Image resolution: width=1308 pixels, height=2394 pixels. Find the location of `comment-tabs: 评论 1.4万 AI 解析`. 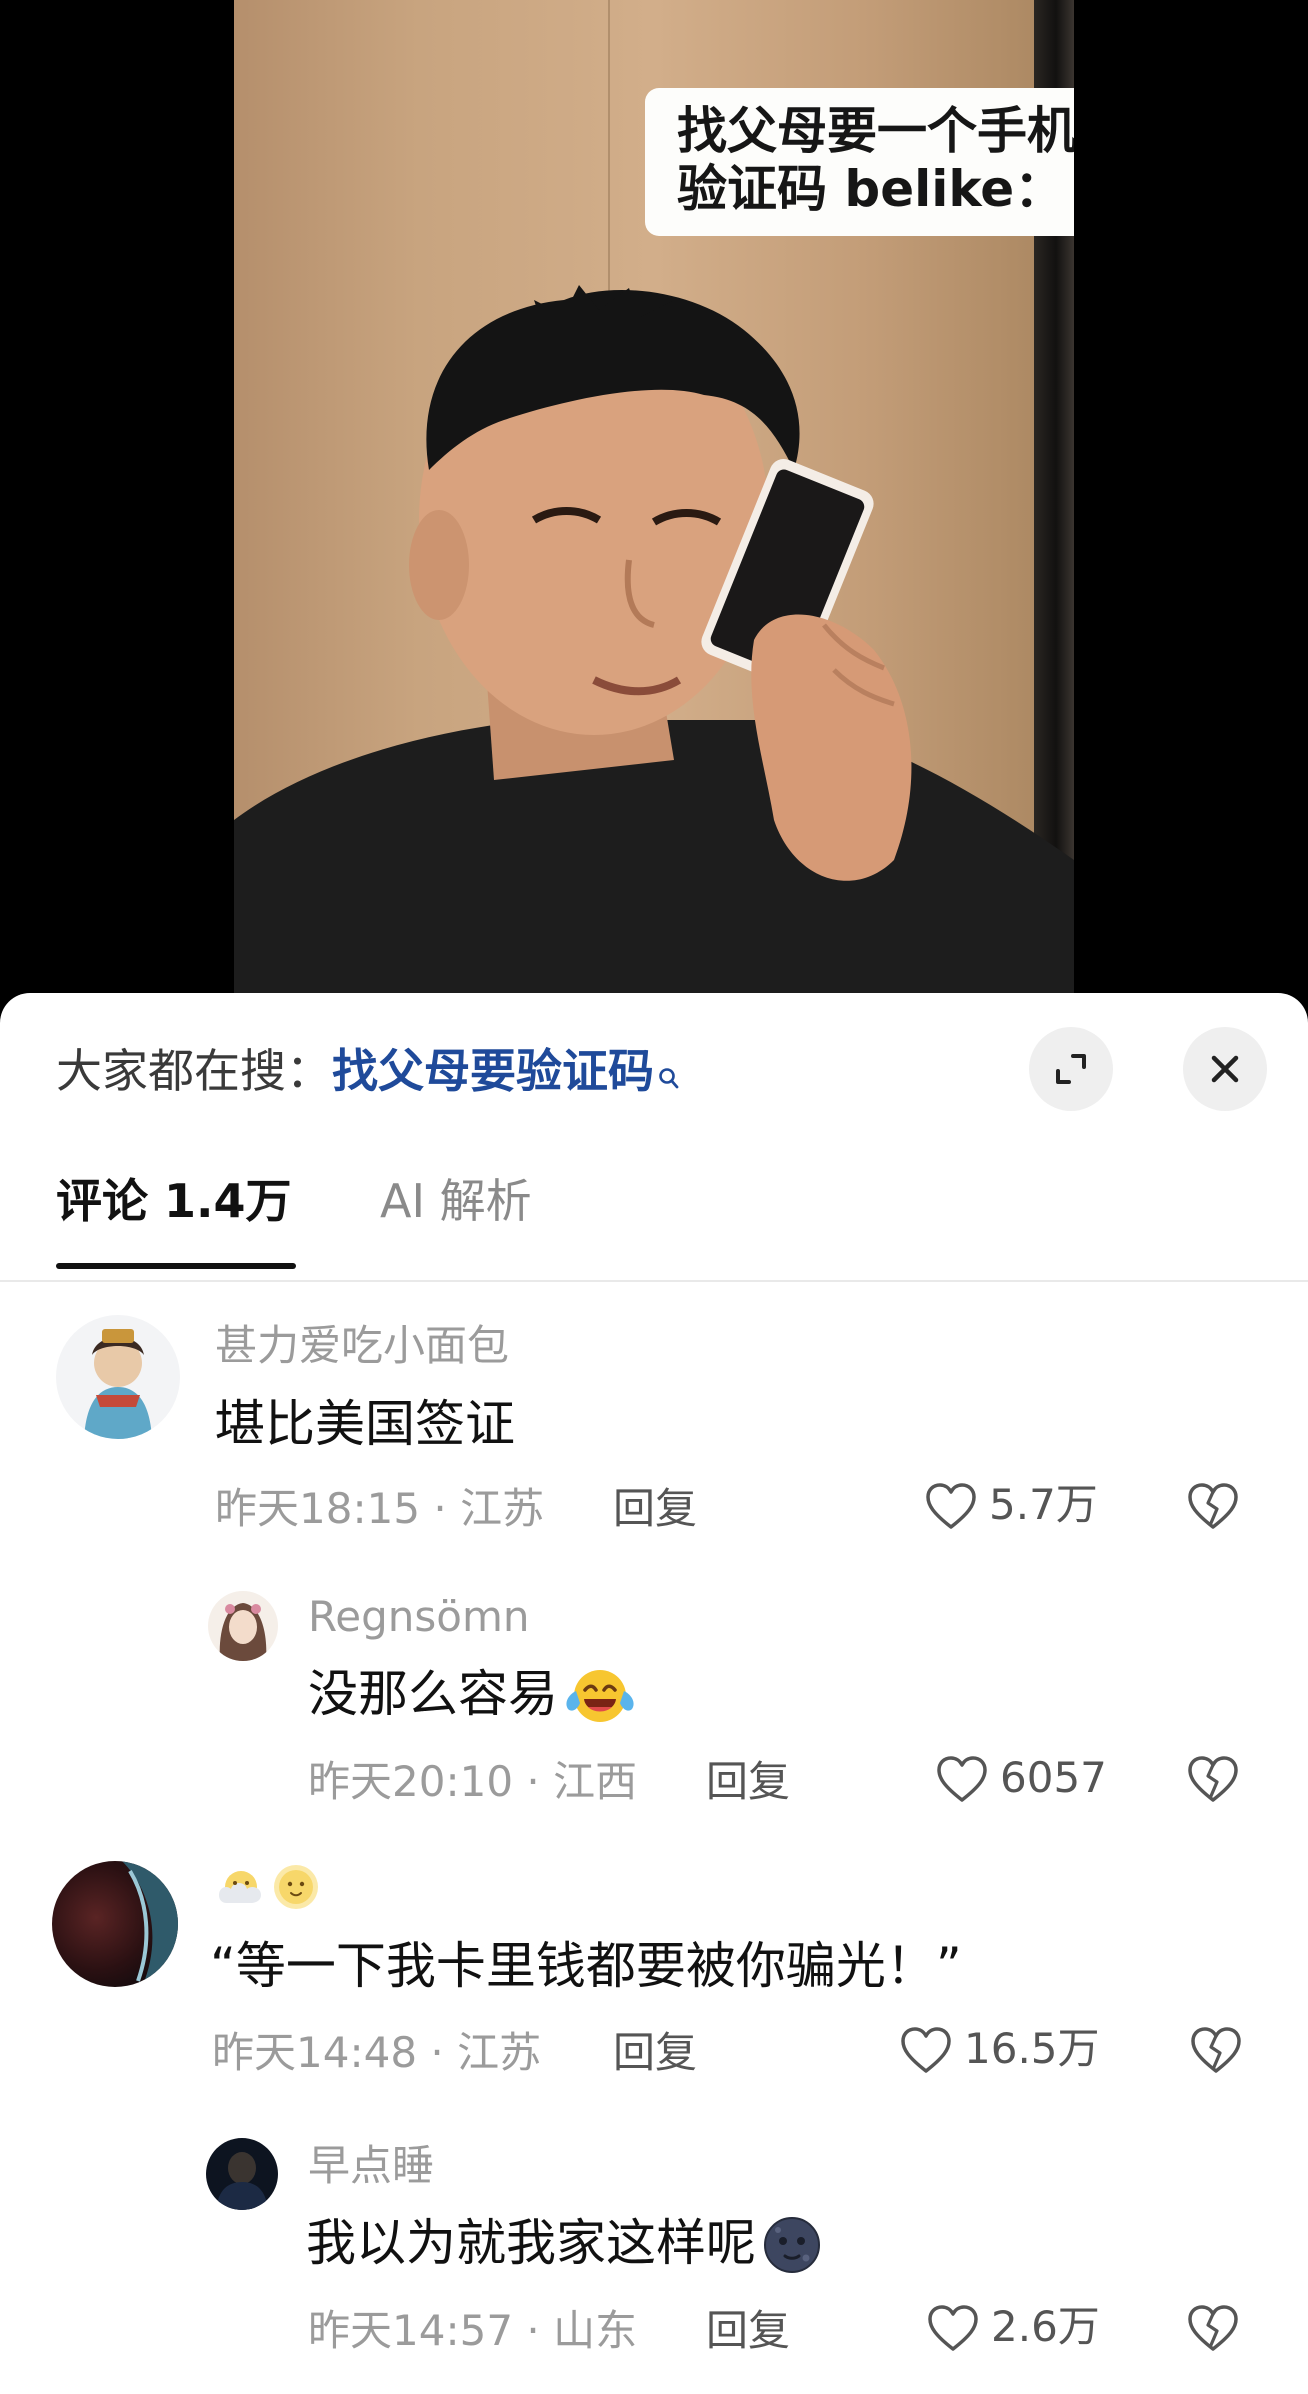

comment-tabs: 评论 1.4万 AI 解析 is located at coordinates (654, 1217).